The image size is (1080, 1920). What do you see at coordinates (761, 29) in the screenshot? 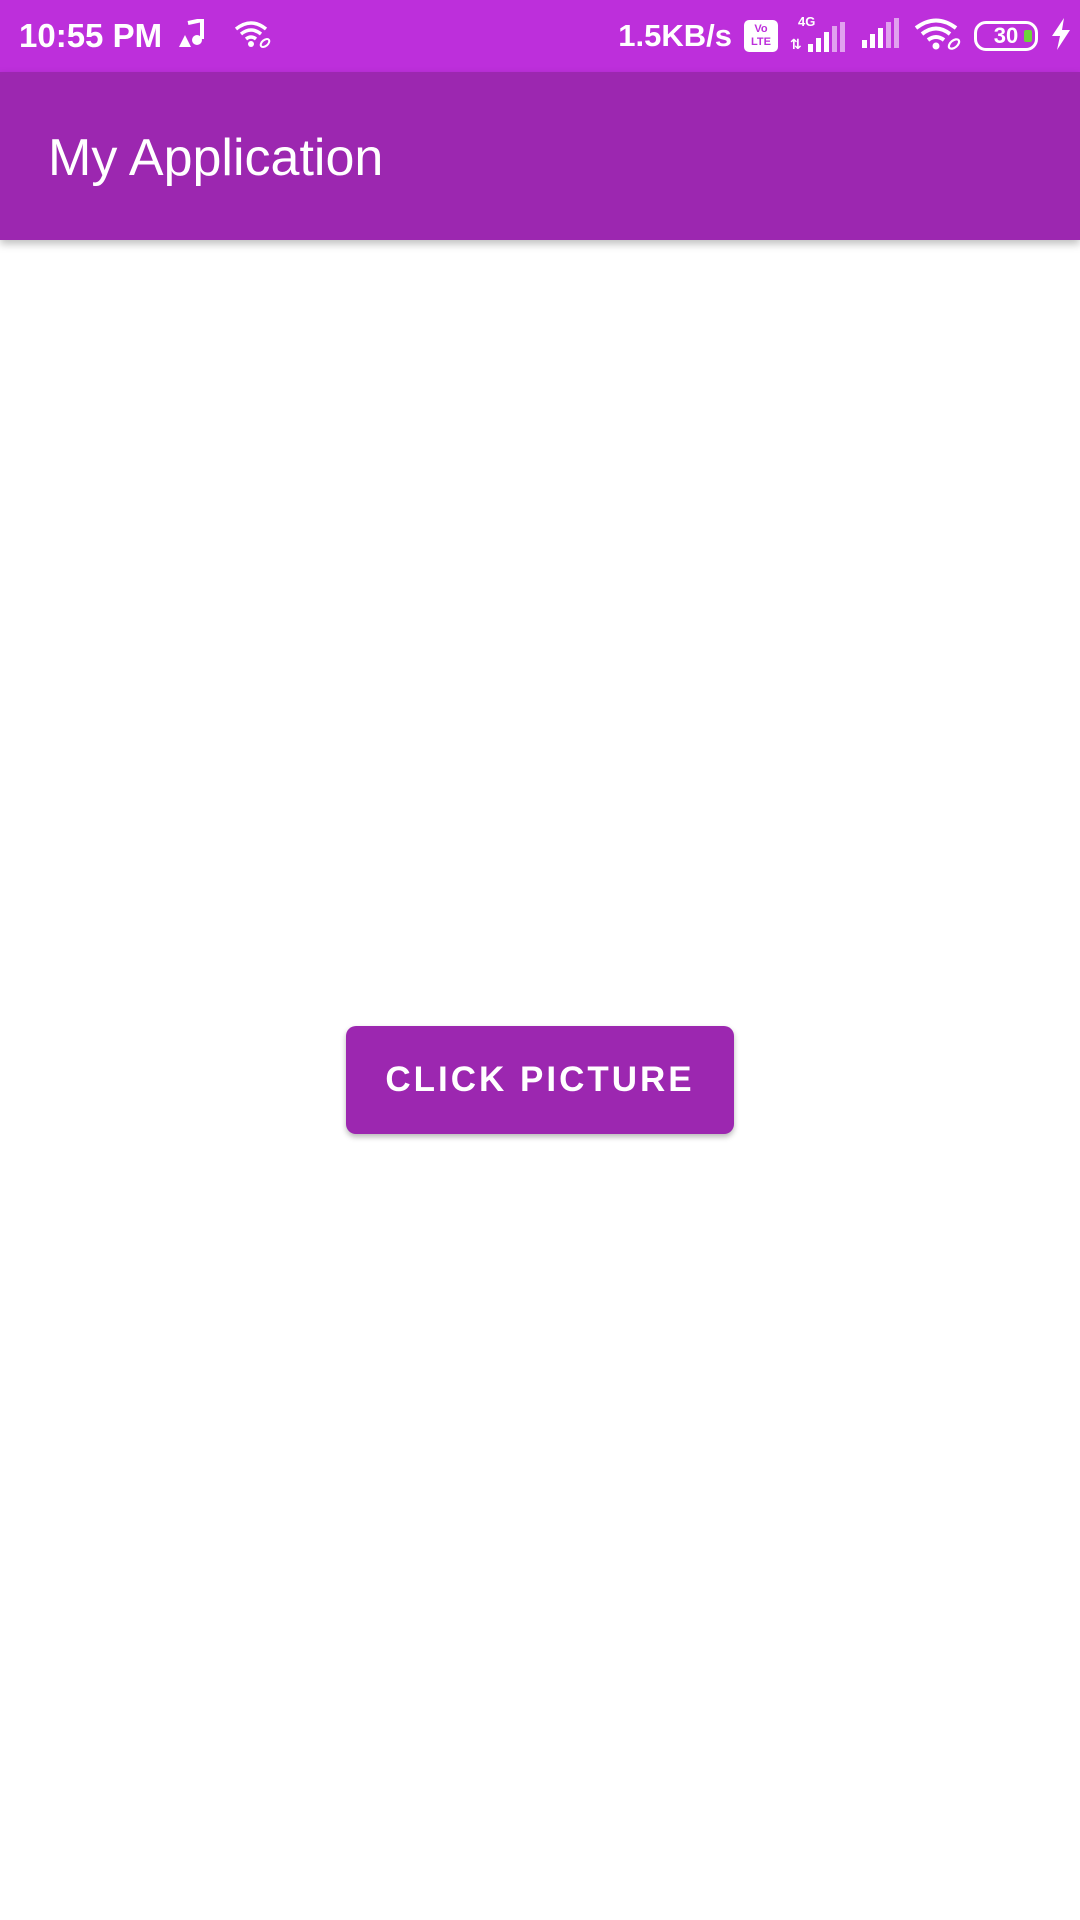
I see `volte-top-label: Vo` at bounding box center [761, 29].